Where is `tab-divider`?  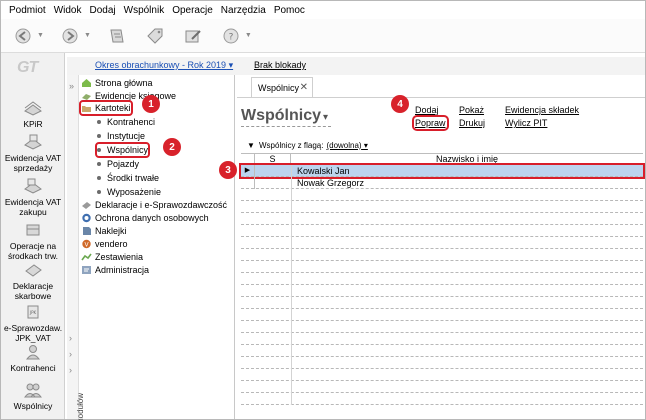 tab-divider is located at coordinates (441, 97).